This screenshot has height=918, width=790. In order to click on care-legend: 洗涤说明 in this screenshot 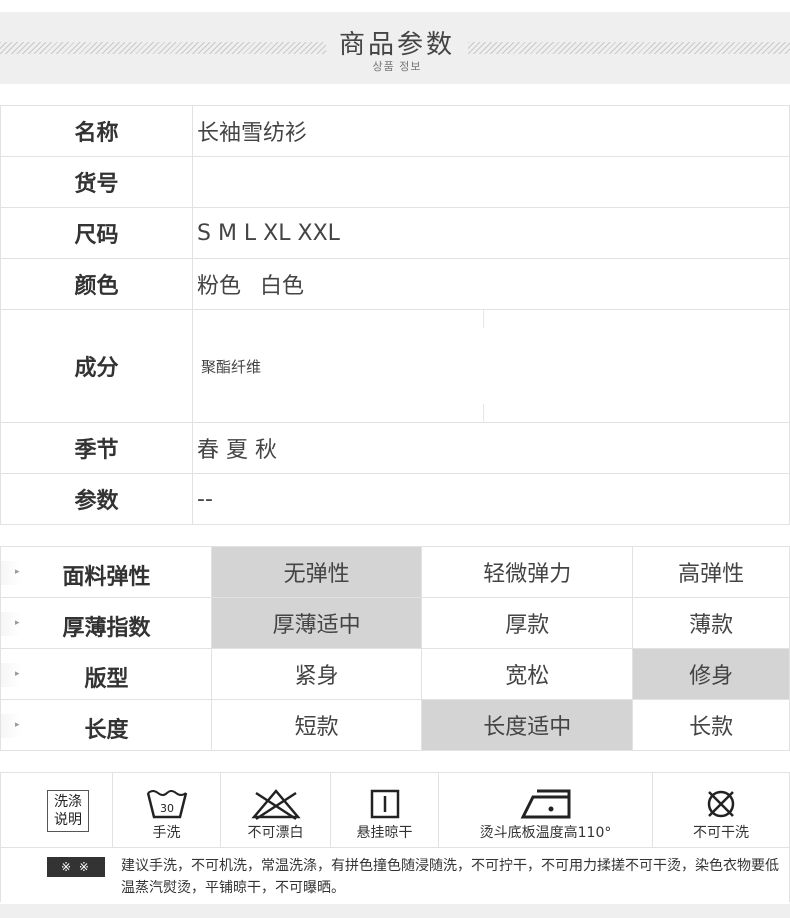, I will do `click(68, 811)`.